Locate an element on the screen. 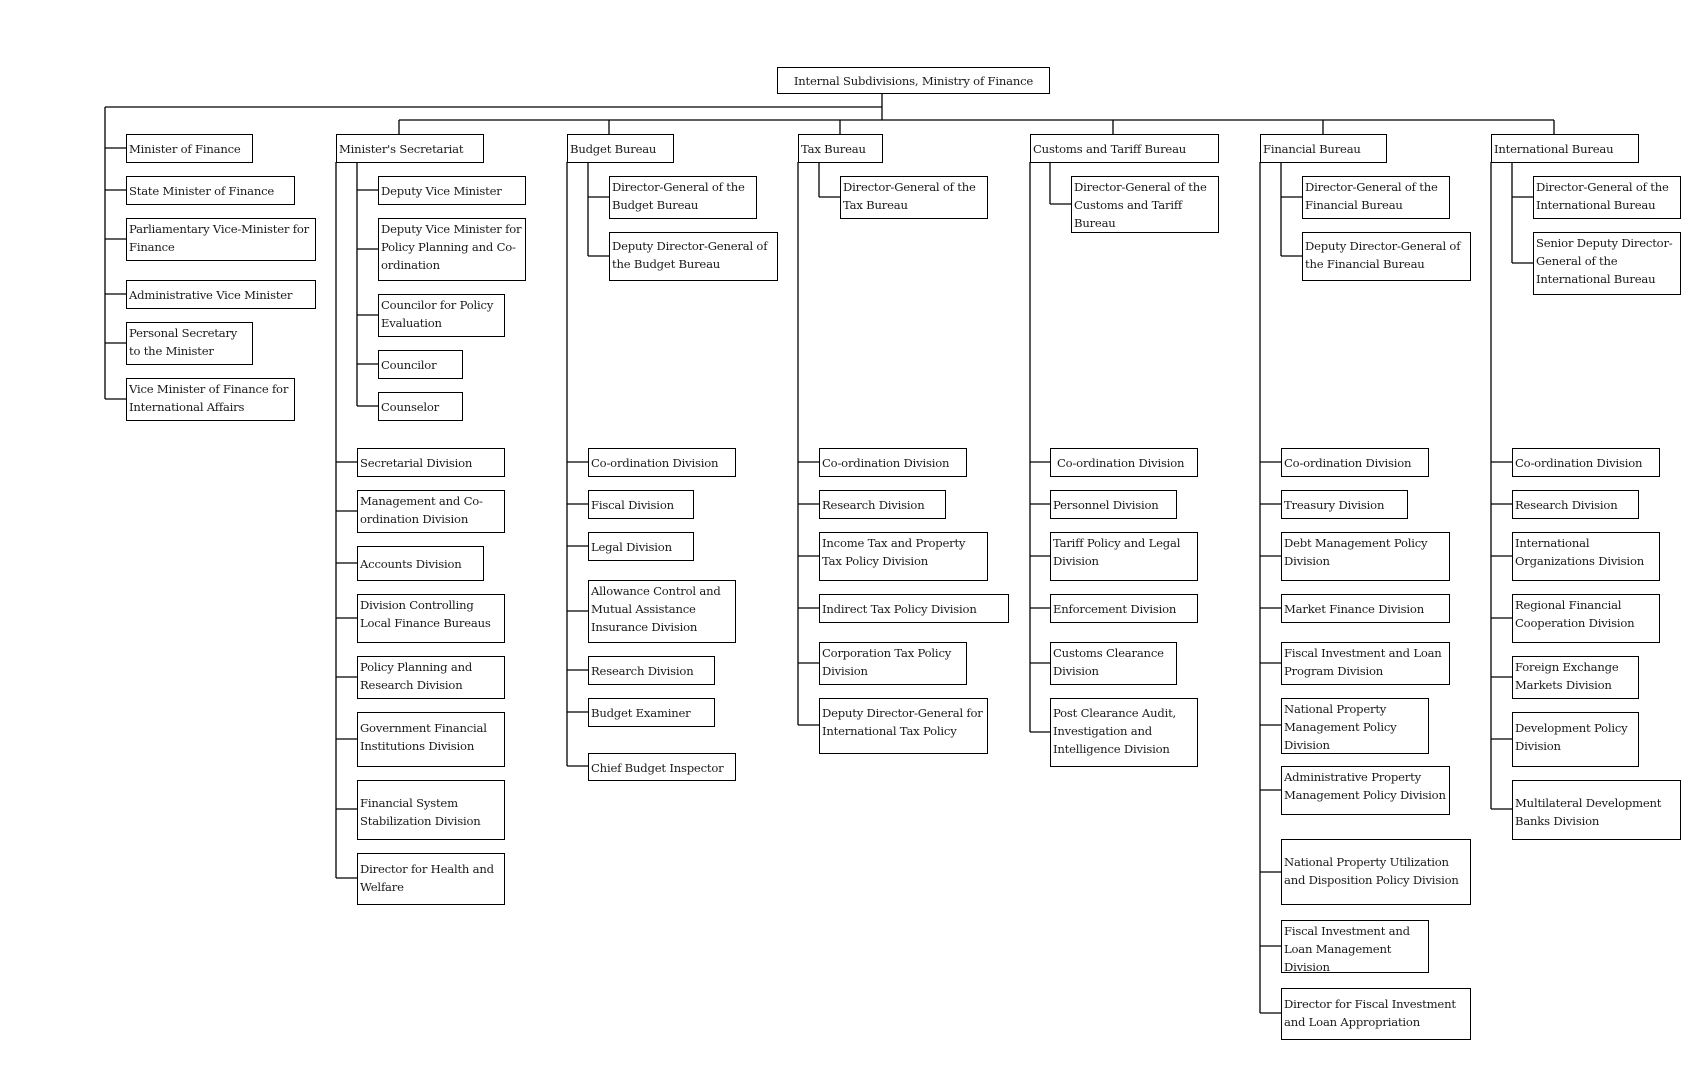  secretariat-division: Accounts Division is located at coordinates (420, 563).